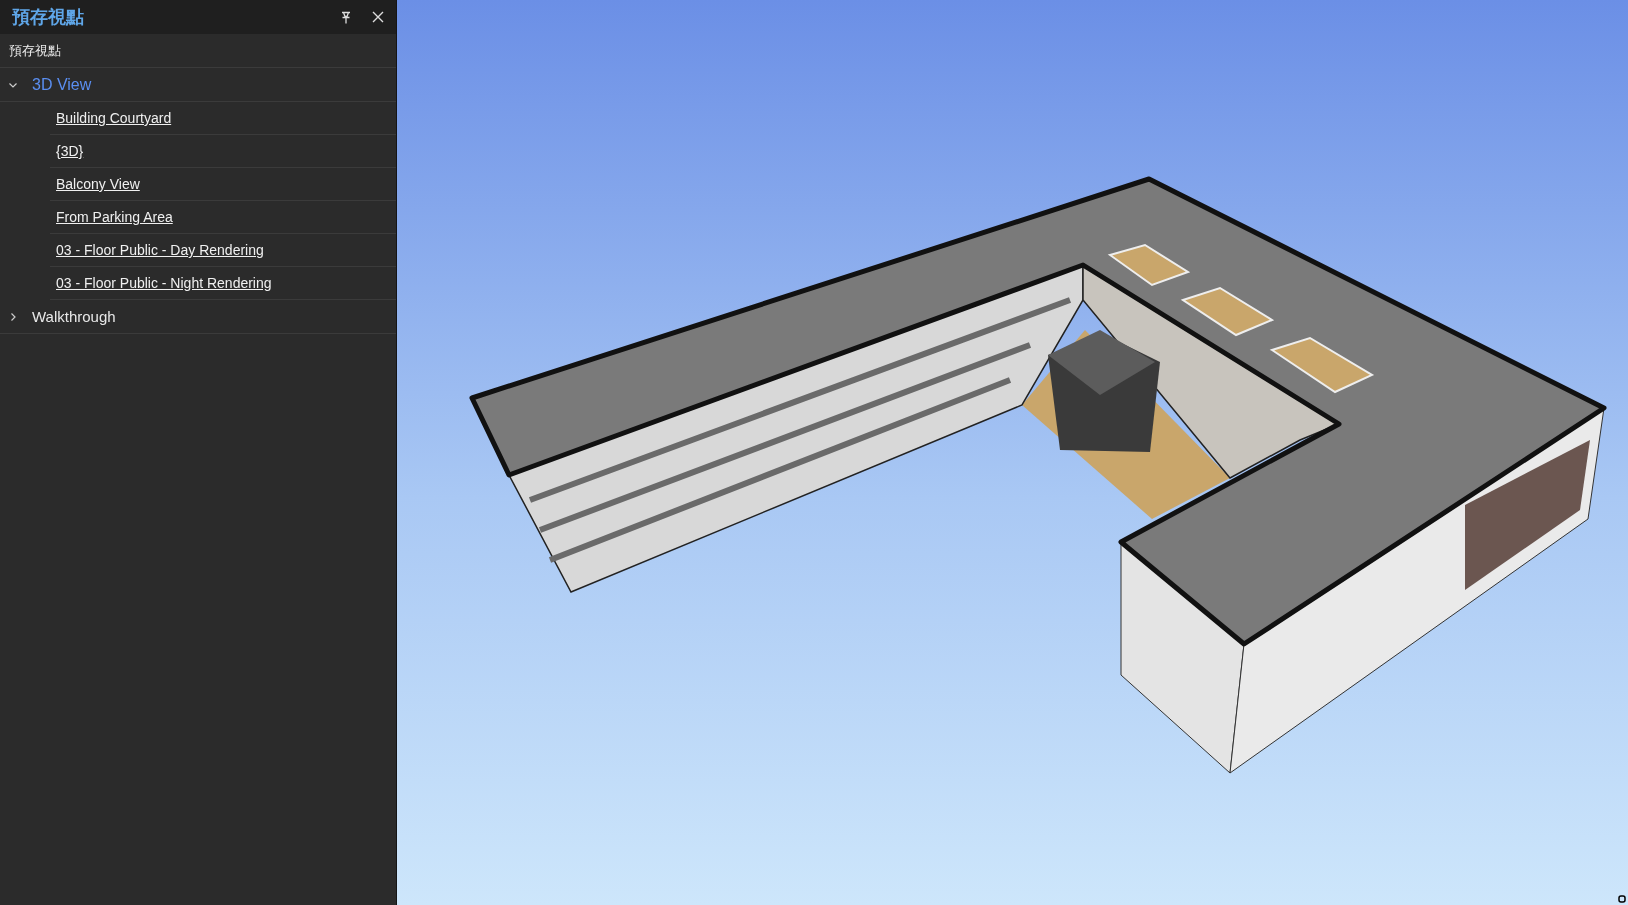  What do you see at coordinates (1622, 899) in the screenshot?
I see `corner-icon` at bounding box center [1622, 899].